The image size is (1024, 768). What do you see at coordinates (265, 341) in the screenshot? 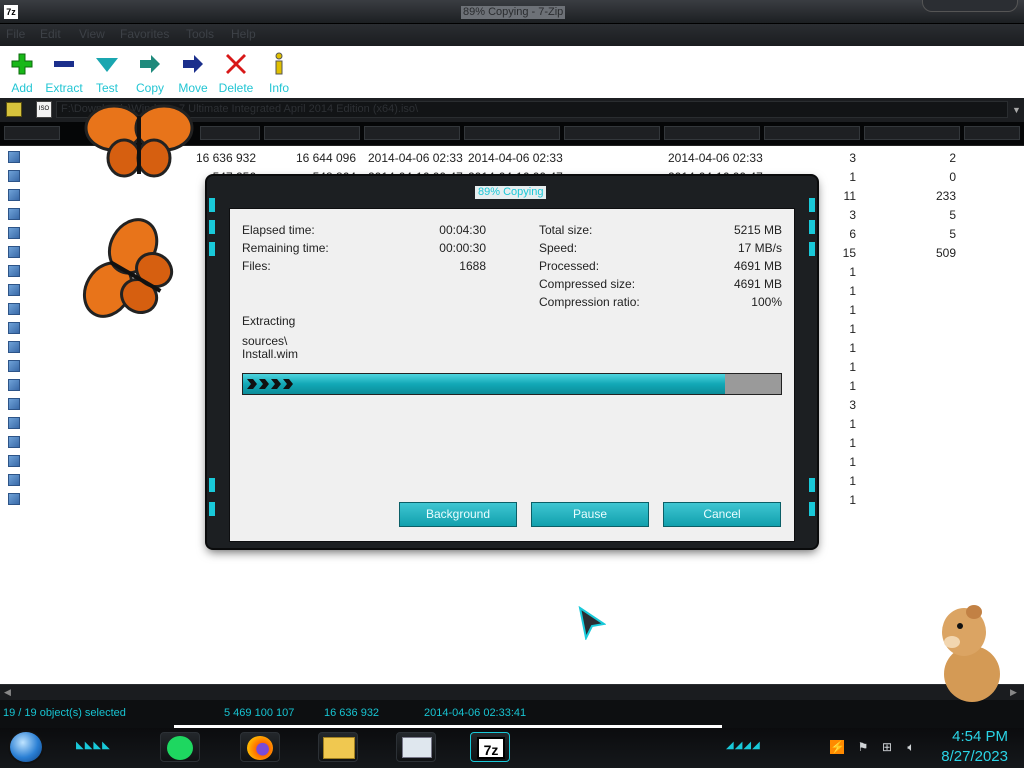
I see `current-dir: sources\` at bounding box center [265, 341].